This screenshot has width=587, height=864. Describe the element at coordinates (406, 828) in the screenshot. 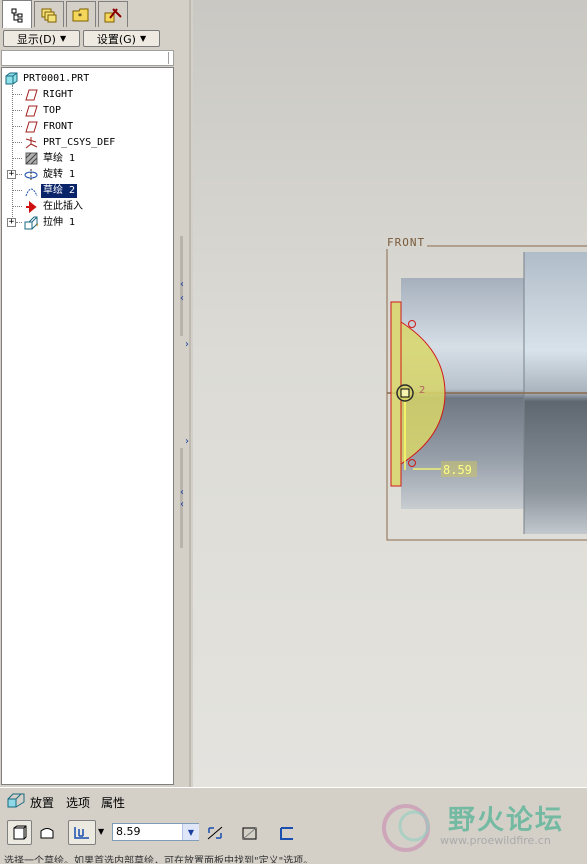

I see `watermark-logo` at that location.